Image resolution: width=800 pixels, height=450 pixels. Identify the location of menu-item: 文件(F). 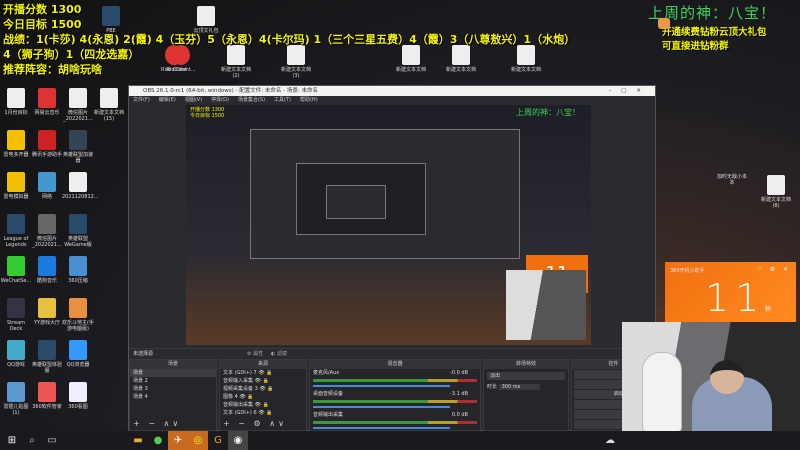
(141, 100).